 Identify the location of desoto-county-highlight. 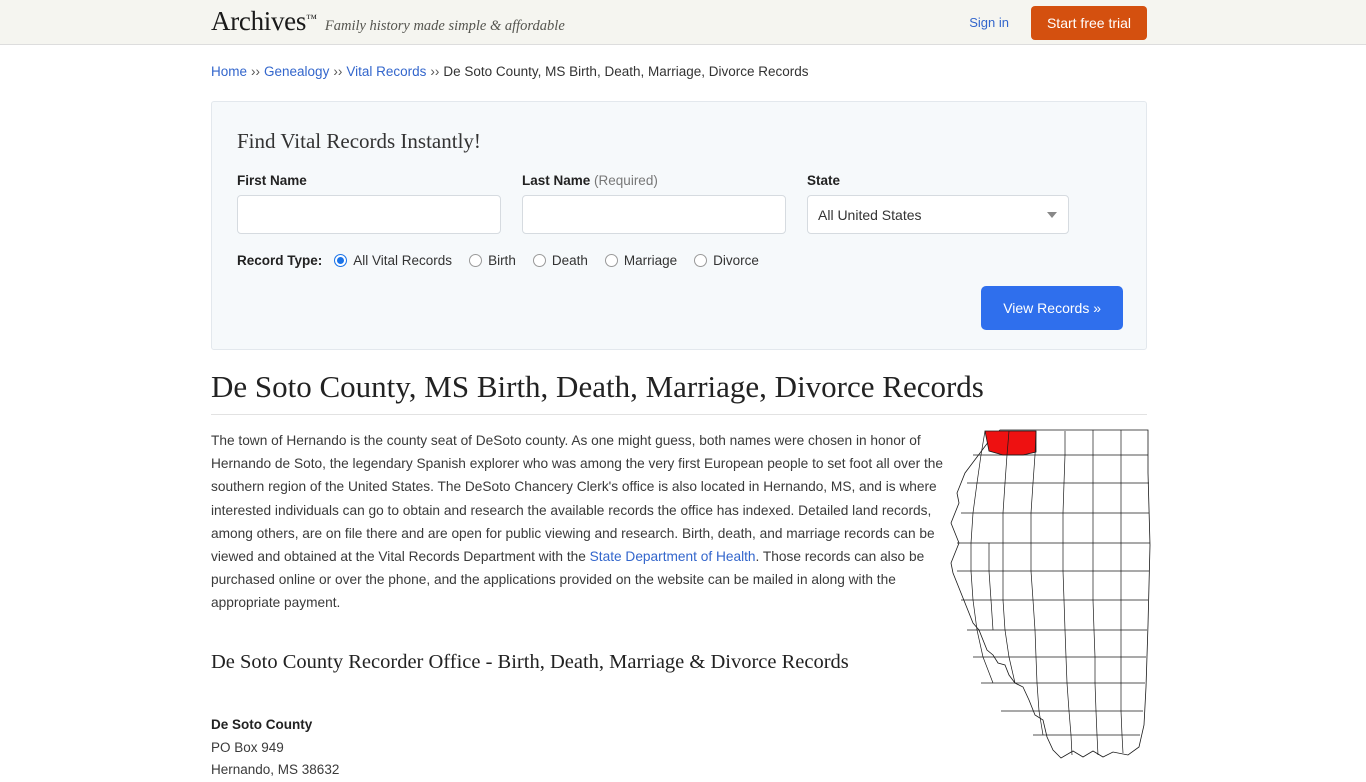
(1010, 443).